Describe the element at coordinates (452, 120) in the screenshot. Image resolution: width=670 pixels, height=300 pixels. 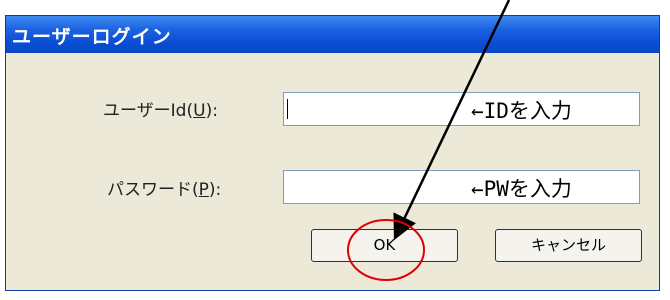
I see `pointer-arrow` at that location.